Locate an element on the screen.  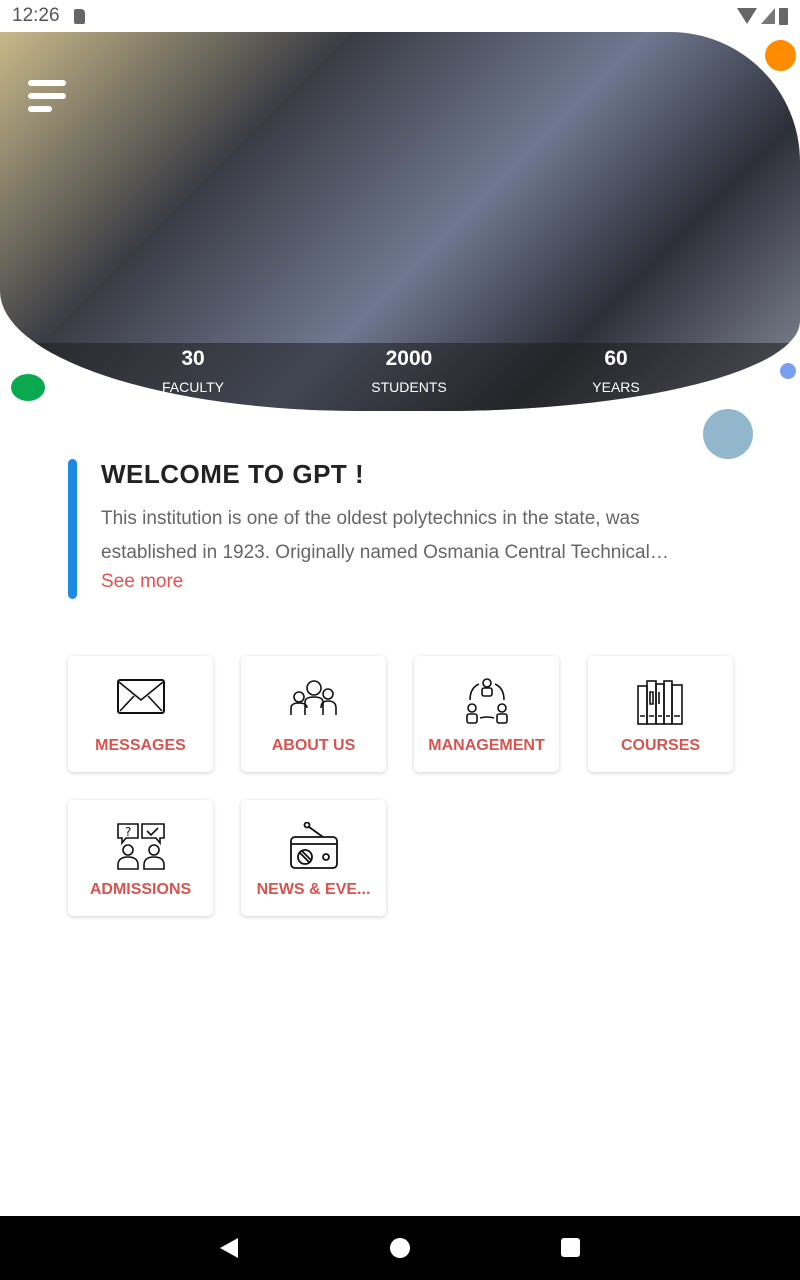
question-answer-icon: ? is located at coordinates (140, 846).